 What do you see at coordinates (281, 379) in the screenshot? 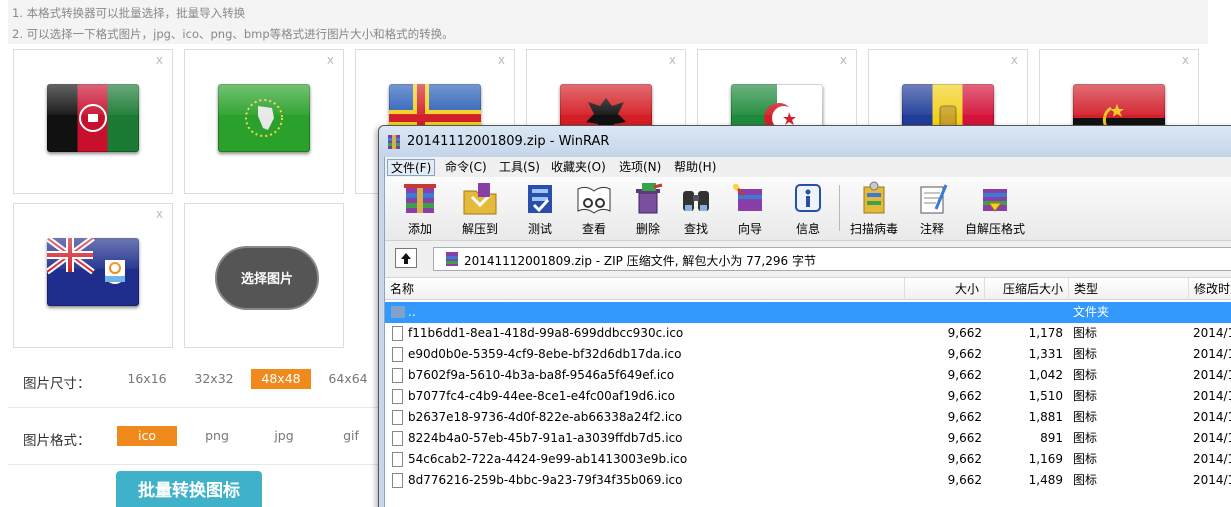
I see `size-option-48-selected: 48x48` at bounding box center [281, 379].